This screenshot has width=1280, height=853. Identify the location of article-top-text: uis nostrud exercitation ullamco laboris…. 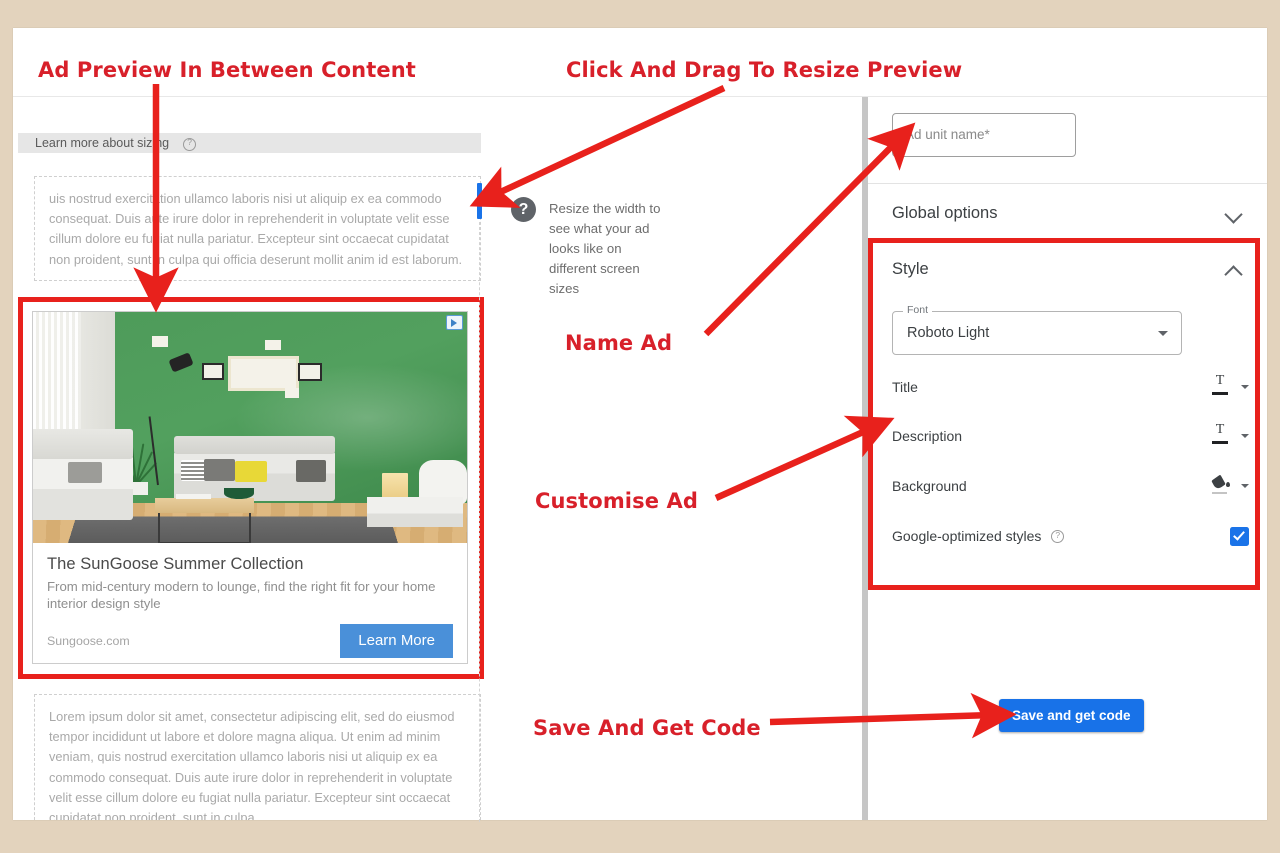
(256, 229).